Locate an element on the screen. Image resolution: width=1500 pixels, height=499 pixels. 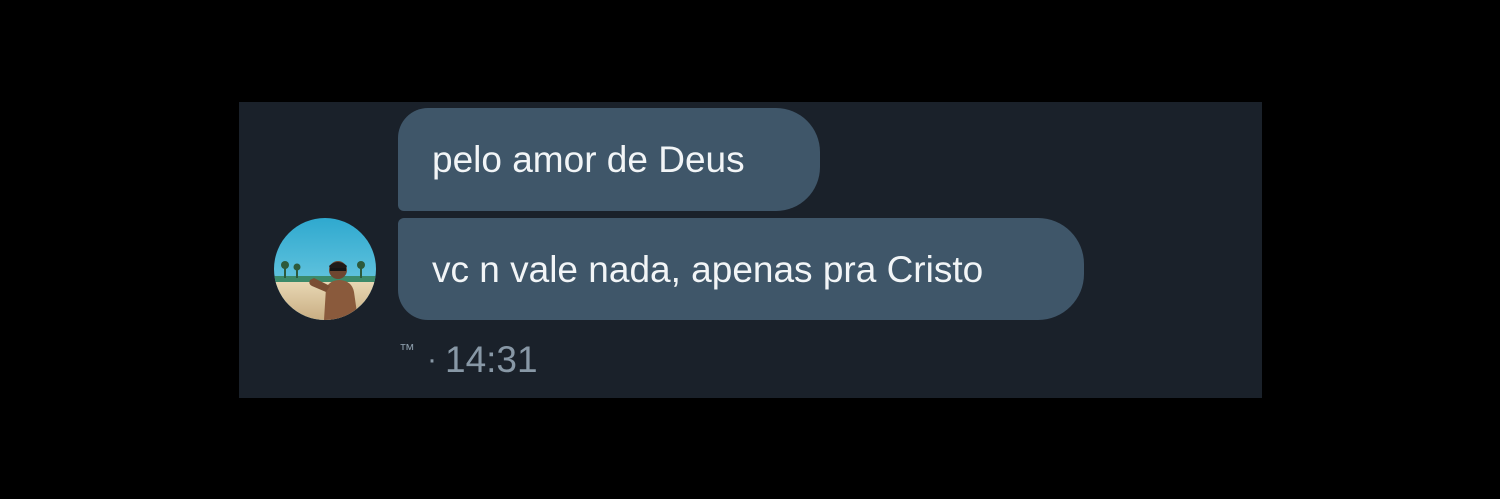
message-meta: ™ · 14:31 is located at coordinates (468, 360).